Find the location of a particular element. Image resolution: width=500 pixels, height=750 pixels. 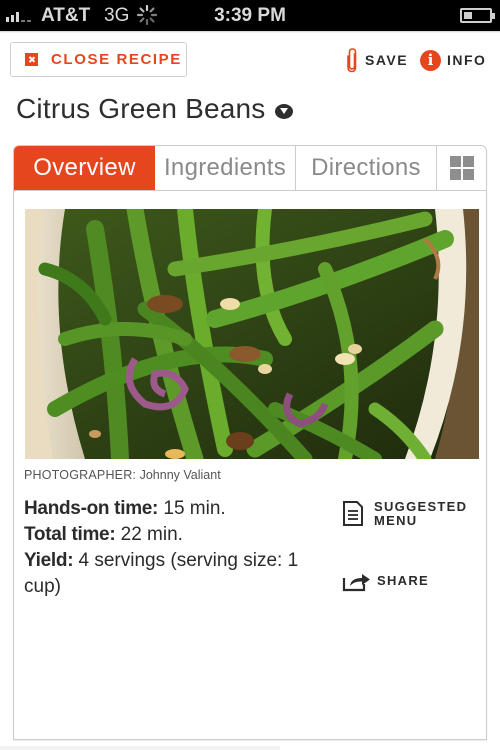

suggested-menu-label-line1: SUGGESTED is located at coordinates (421, 506).